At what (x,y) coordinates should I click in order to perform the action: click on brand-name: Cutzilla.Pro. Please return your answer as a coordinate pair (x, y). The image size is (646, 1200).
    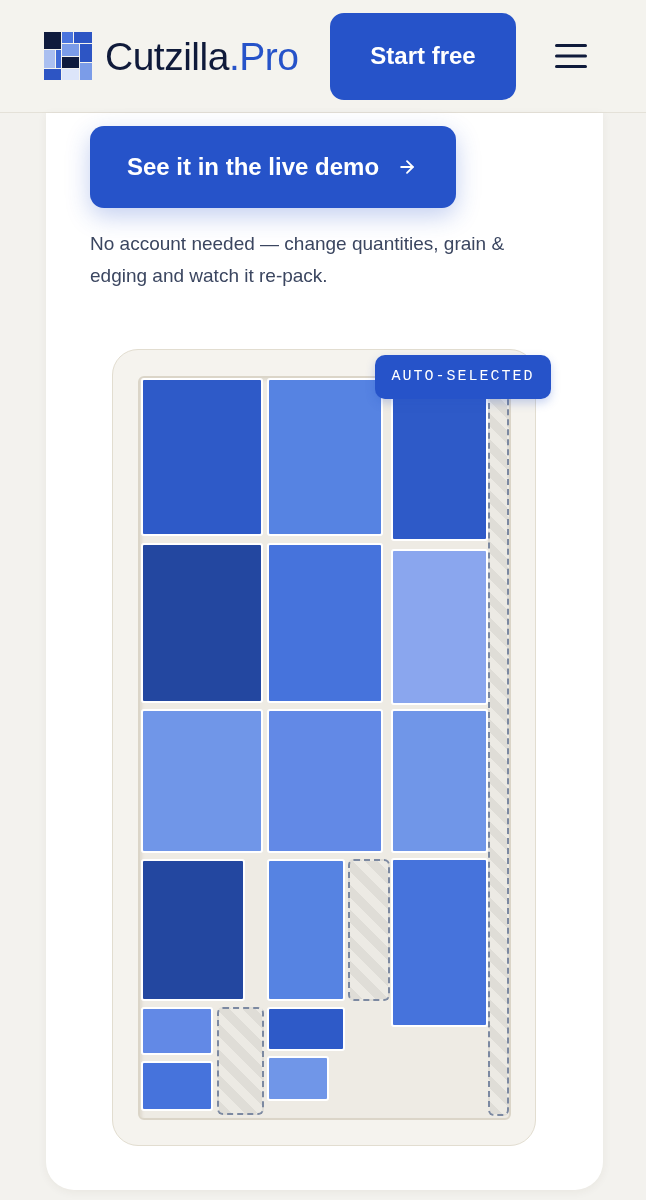
    Looking at the image, I should click on (202, 56).